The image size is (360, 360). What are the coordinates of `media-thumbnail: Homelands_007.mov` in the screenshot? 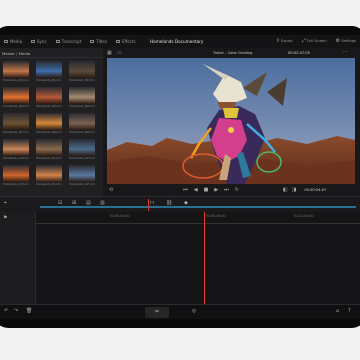 It's located at (16, 124).